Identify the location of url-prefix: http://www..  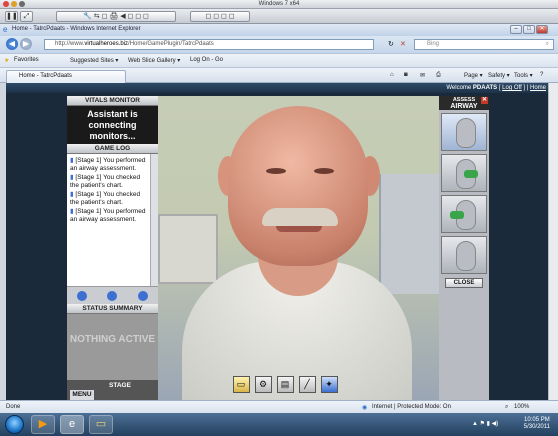
(70, 44).